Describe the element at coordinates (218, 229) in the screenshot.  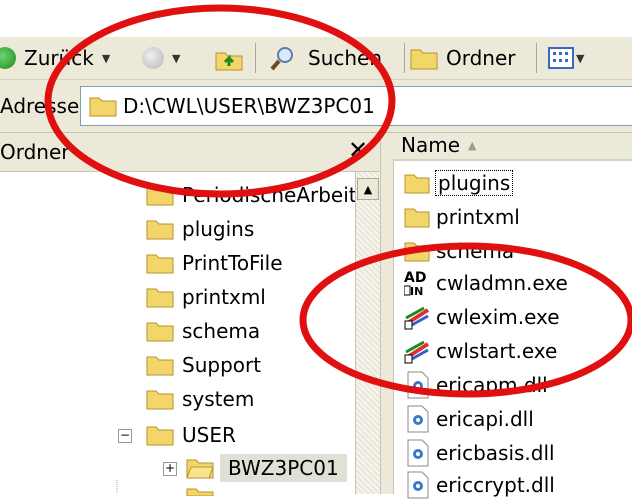
I see `tree-item-label: plugins` at that location.